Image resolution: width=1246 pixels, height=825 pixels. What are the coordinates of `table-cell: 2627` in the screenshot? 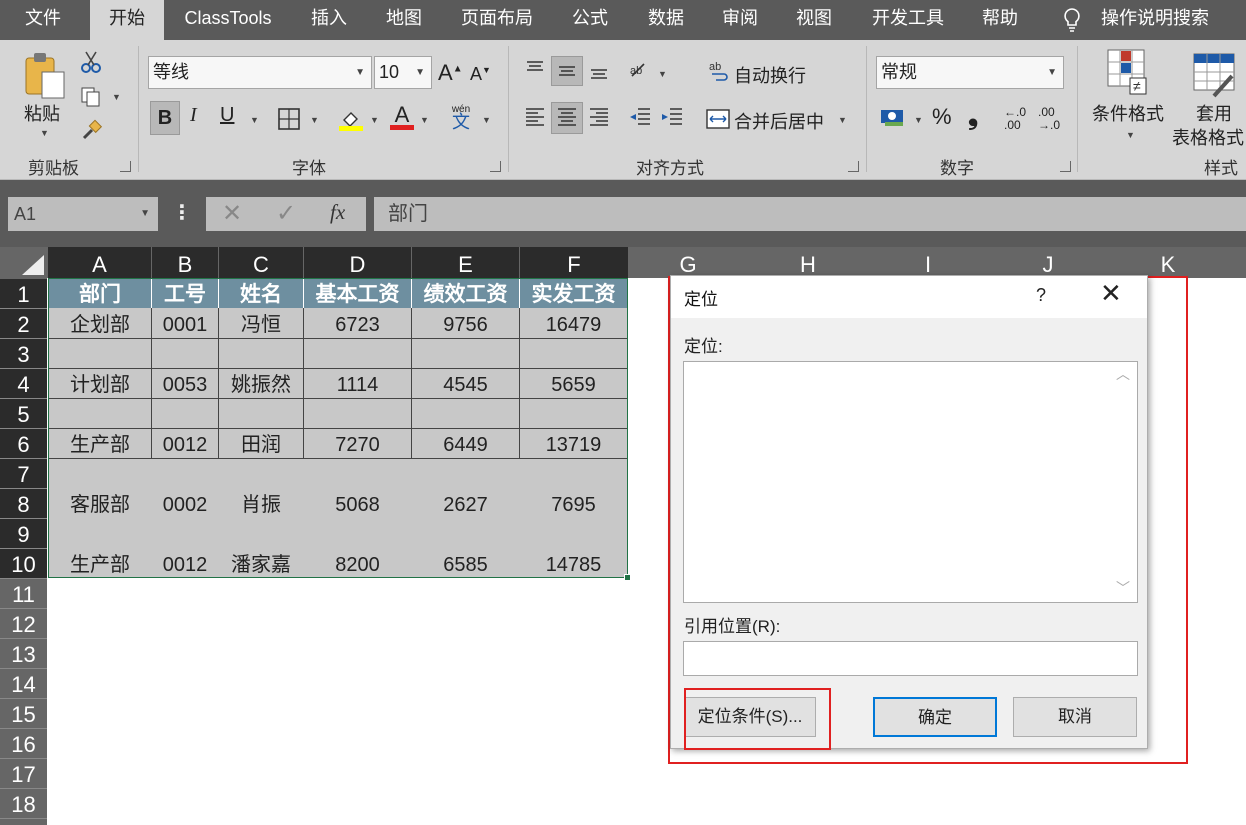 It's located at (465, 504).